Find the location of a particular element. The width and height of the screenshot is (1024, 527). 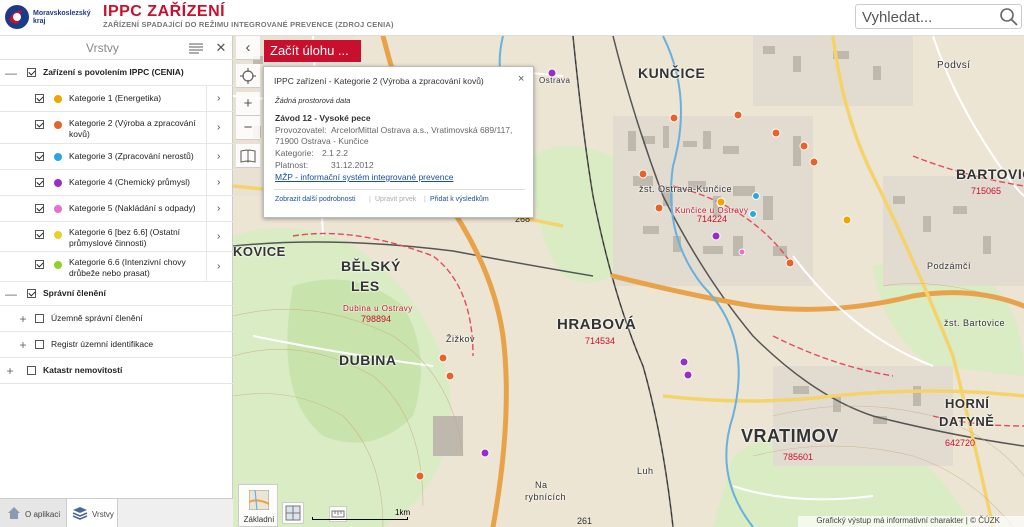

operator-value: 71900 Ostrava - Kunčice is located at coordinates (322, 141).